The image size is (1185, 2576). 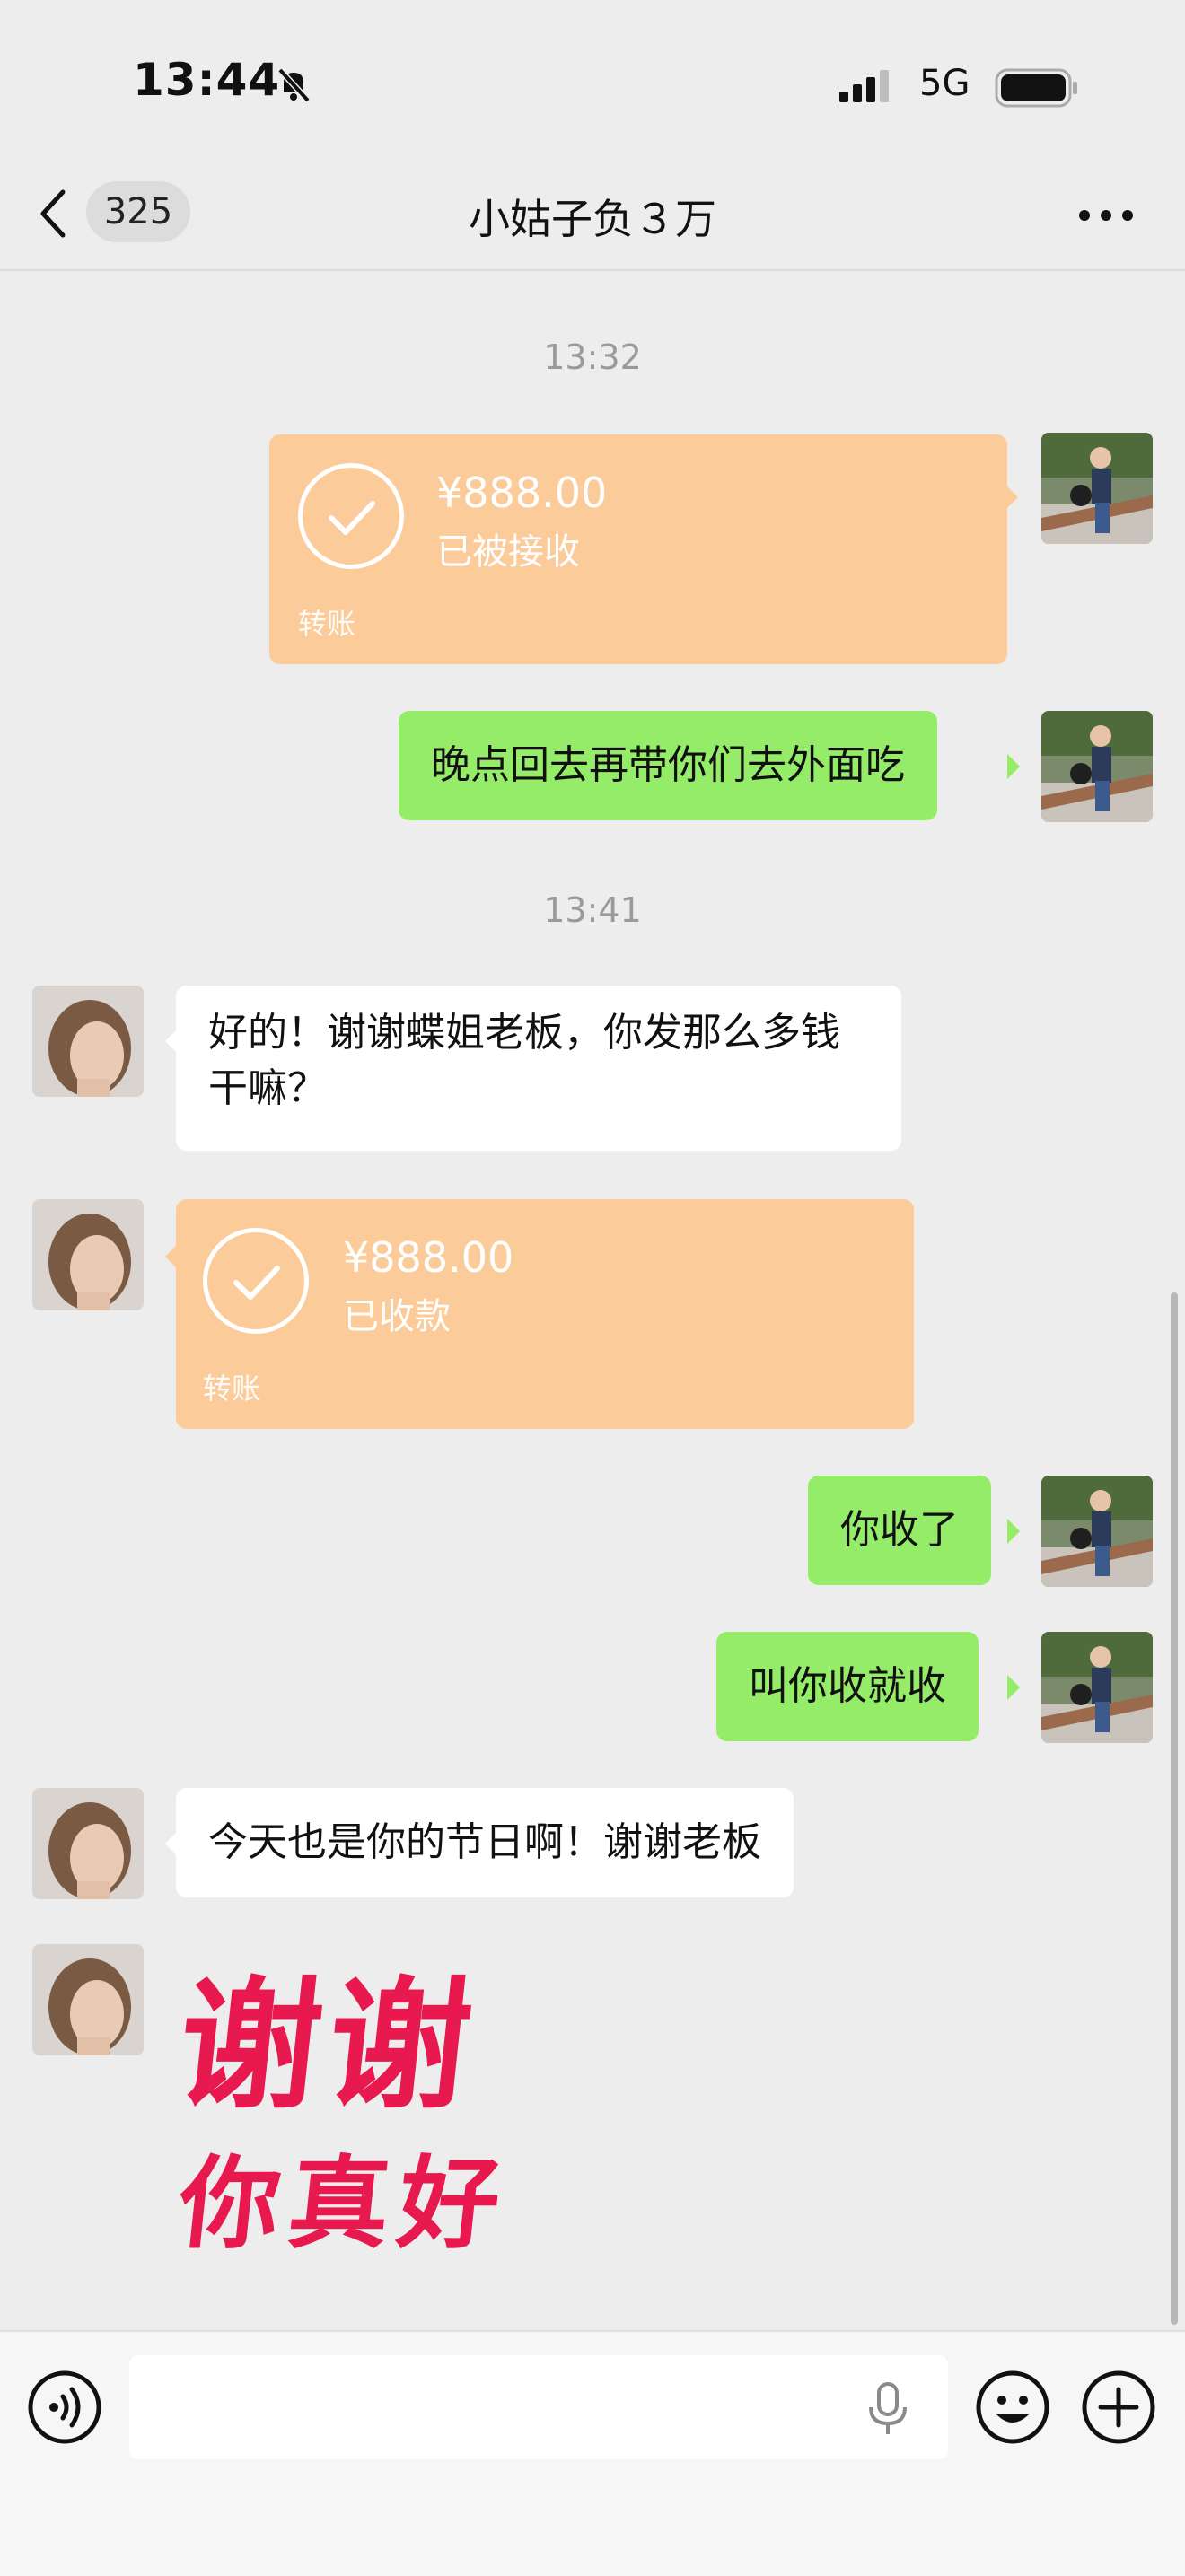 What do you see at coordinates (1174, 1808) in the screenshot?
I see `scrollbar` at bounding box center [1174, 1808].